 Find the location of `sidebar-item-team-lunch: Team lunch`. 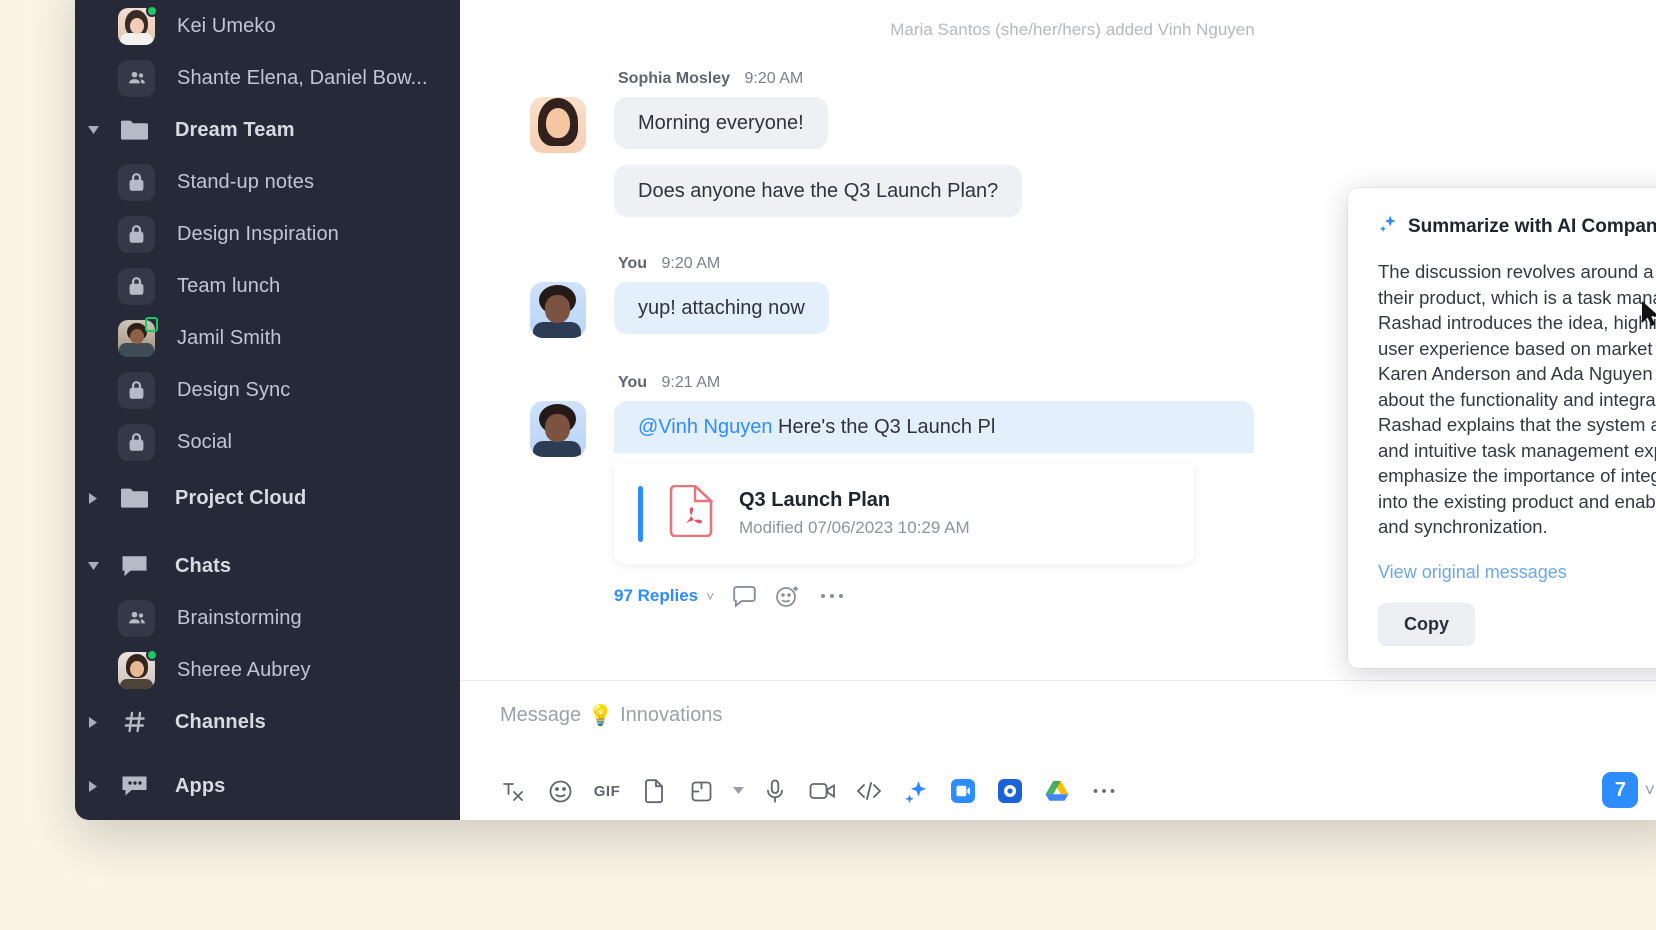

sidebar-item-team-lunch: Team lunch is located at coordinates (267, 286).